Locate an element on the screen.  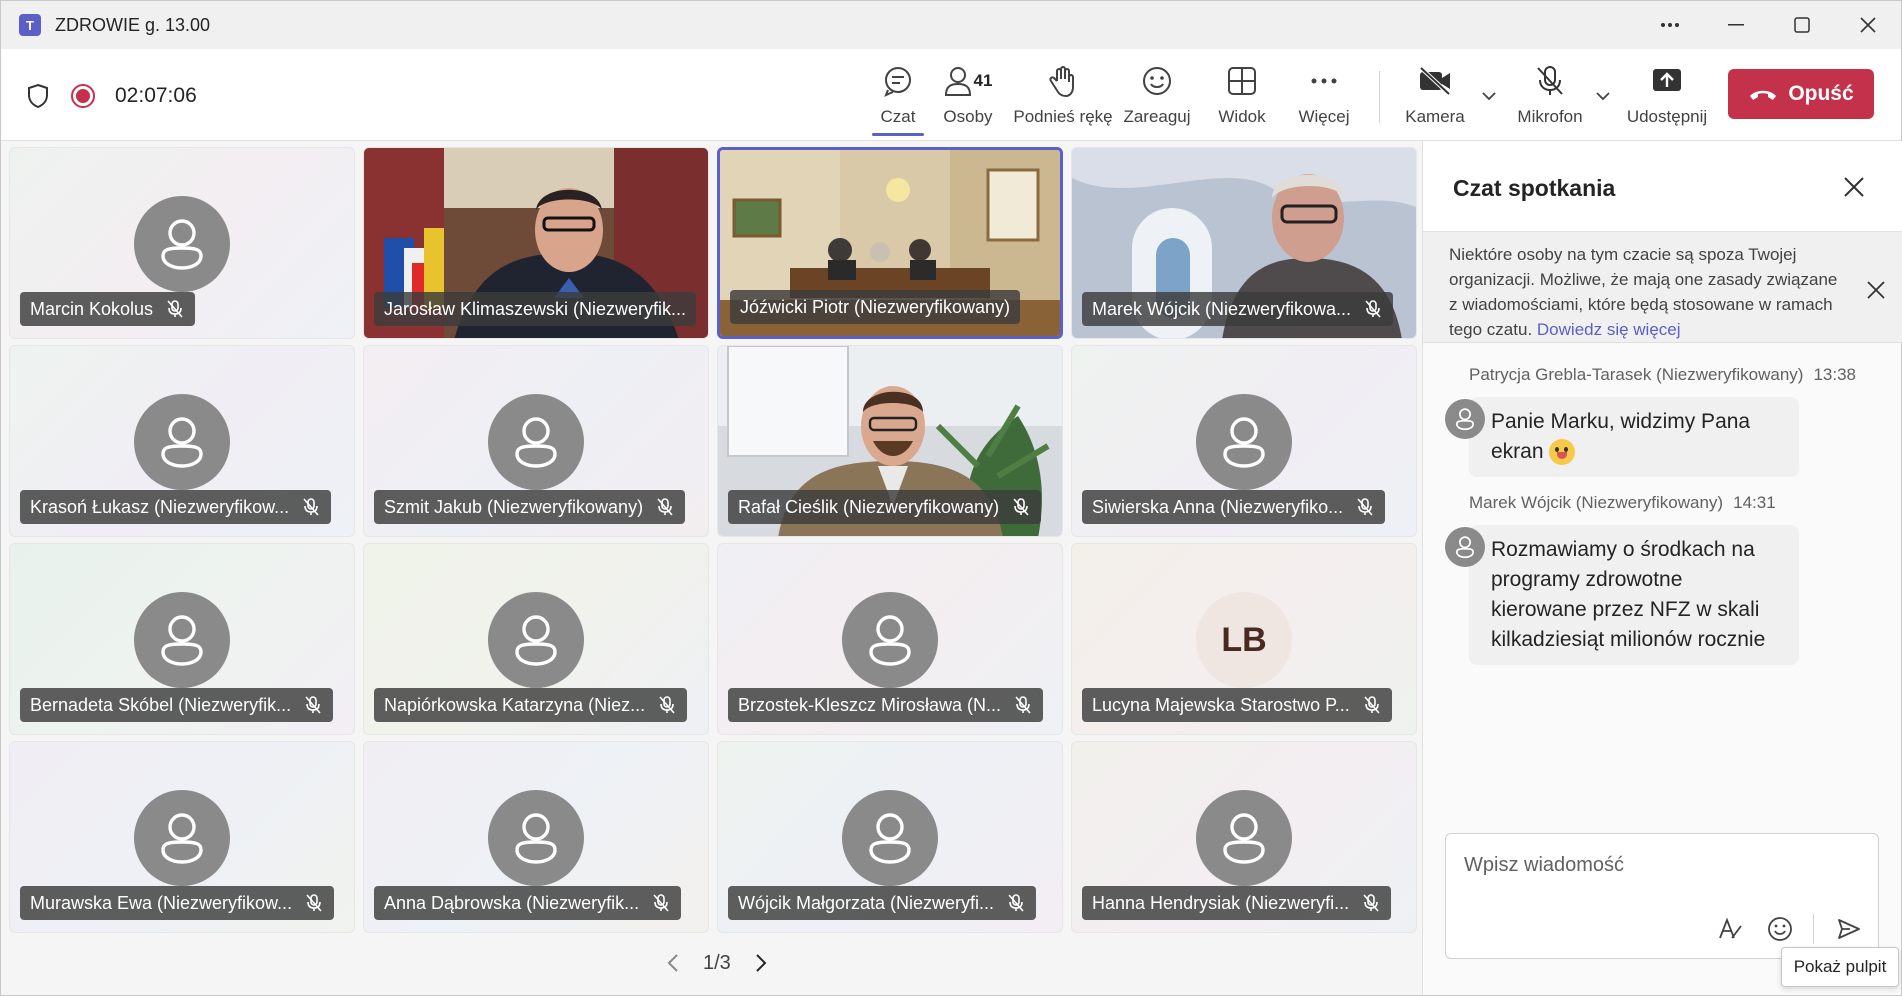
send-icon is located at coordinates (1849, 929).